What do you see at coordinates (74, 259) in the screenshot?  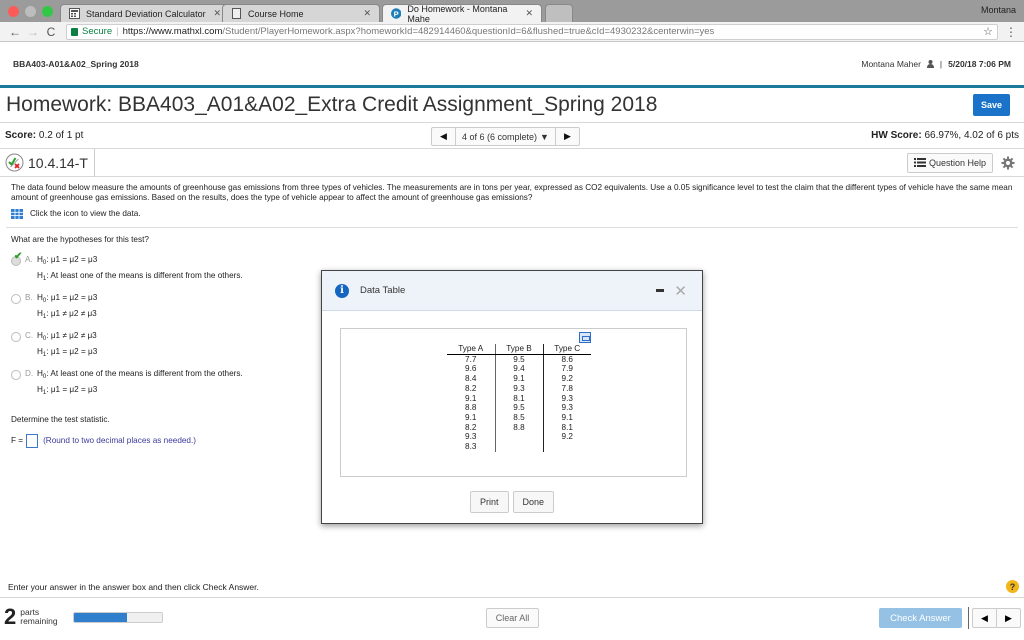 I see `h0-text: μ1 = μ2 = μ3` at bounding box center [74, 259].